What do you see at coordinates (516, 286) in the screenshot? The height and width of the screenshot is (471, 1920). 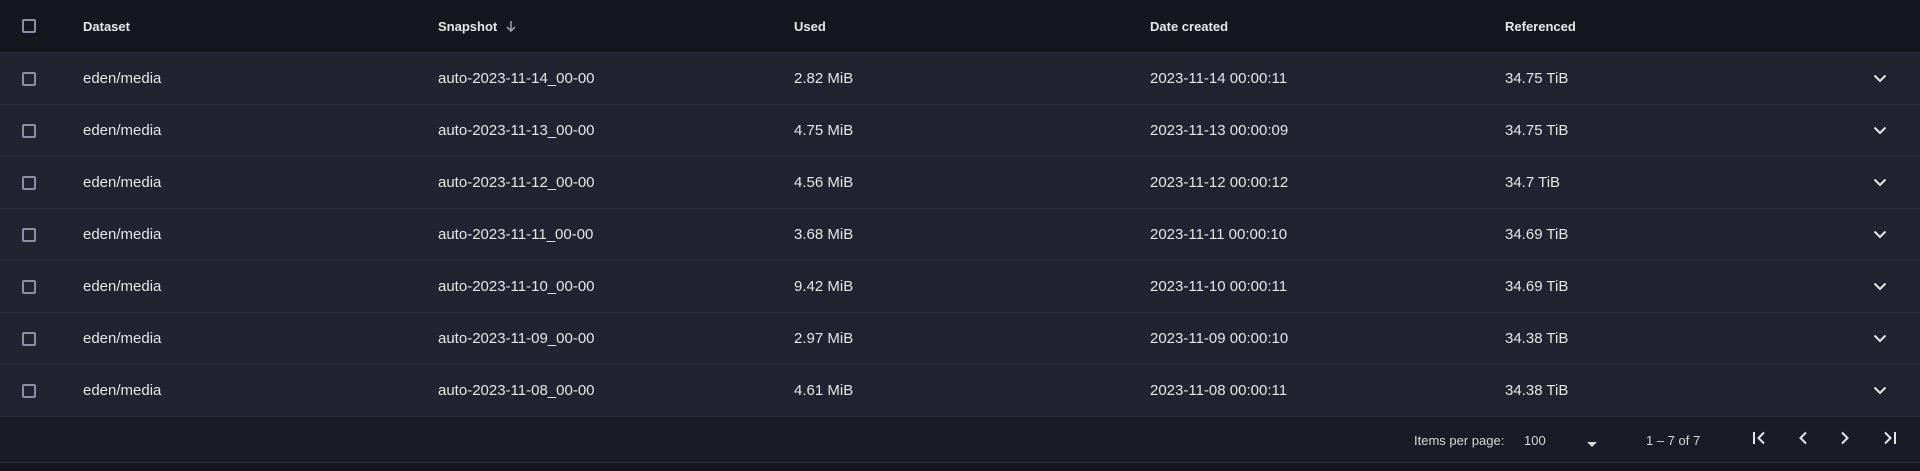 I see `cell-snapshot: auto-2023-11-10_00-00` at bounding box center [516, 286].